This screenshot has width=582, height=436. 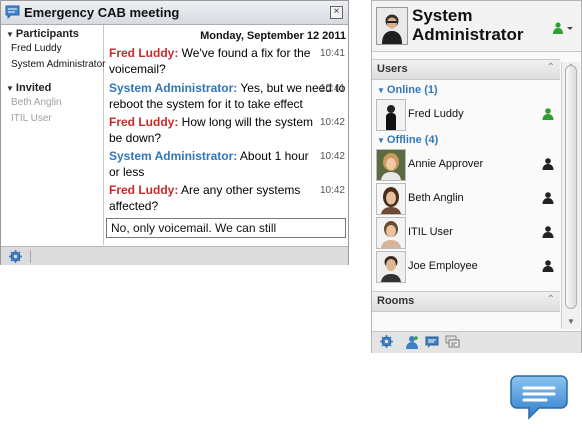 What do you see at coordinates (466, 116) in the screenshot?
I see `user-row-fred-luddy: Fred Luddy` at bounding box center [466, 116].